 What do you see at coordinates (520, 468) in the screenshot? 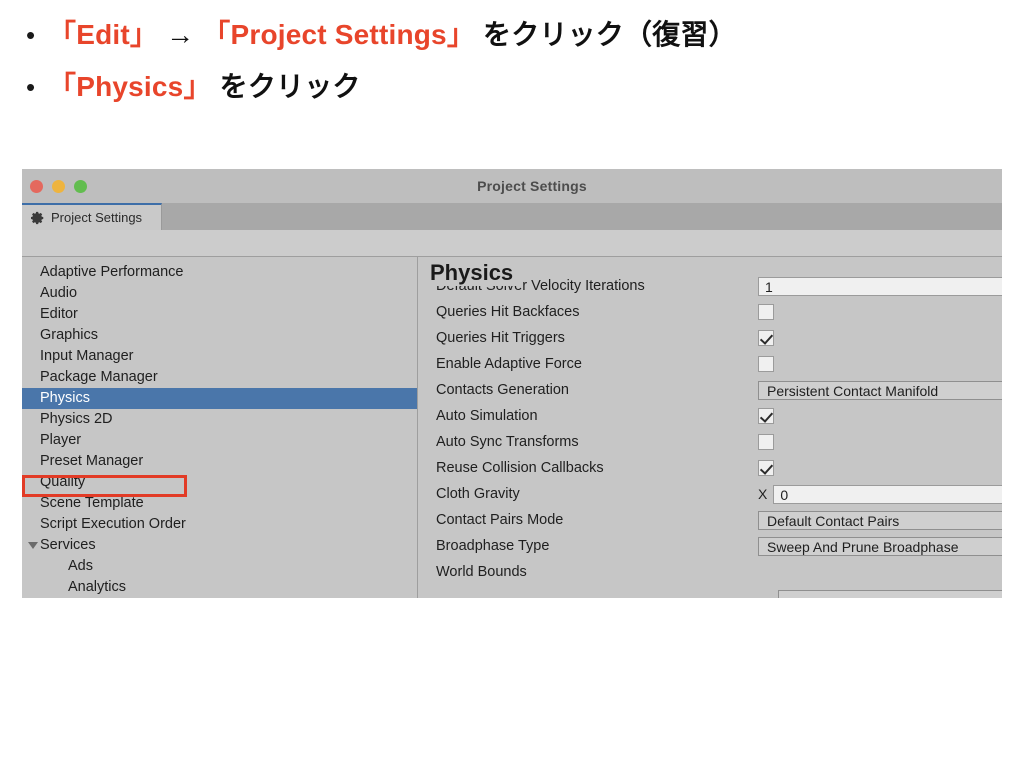
I see `property-label: Reuse Collision Callbacks` at bounding box center [520, 468].